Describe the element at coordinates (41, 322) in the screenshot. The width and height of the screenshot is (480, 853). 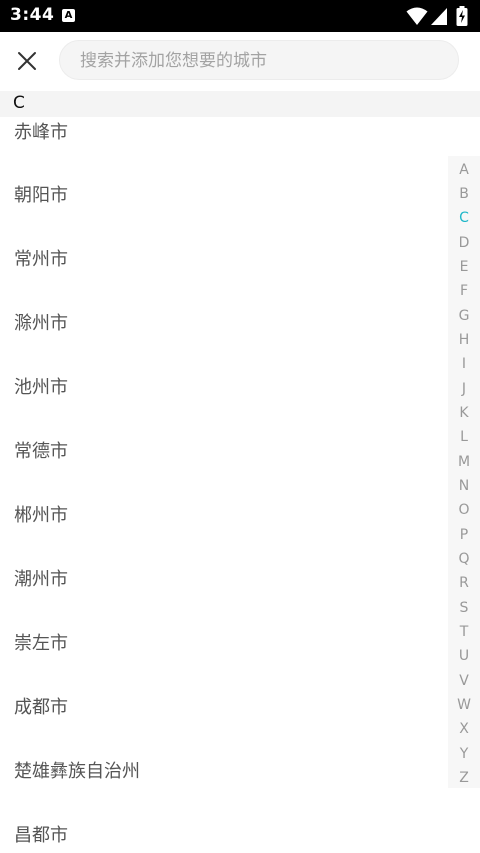
I see `city-item: 滁州市` at that location.